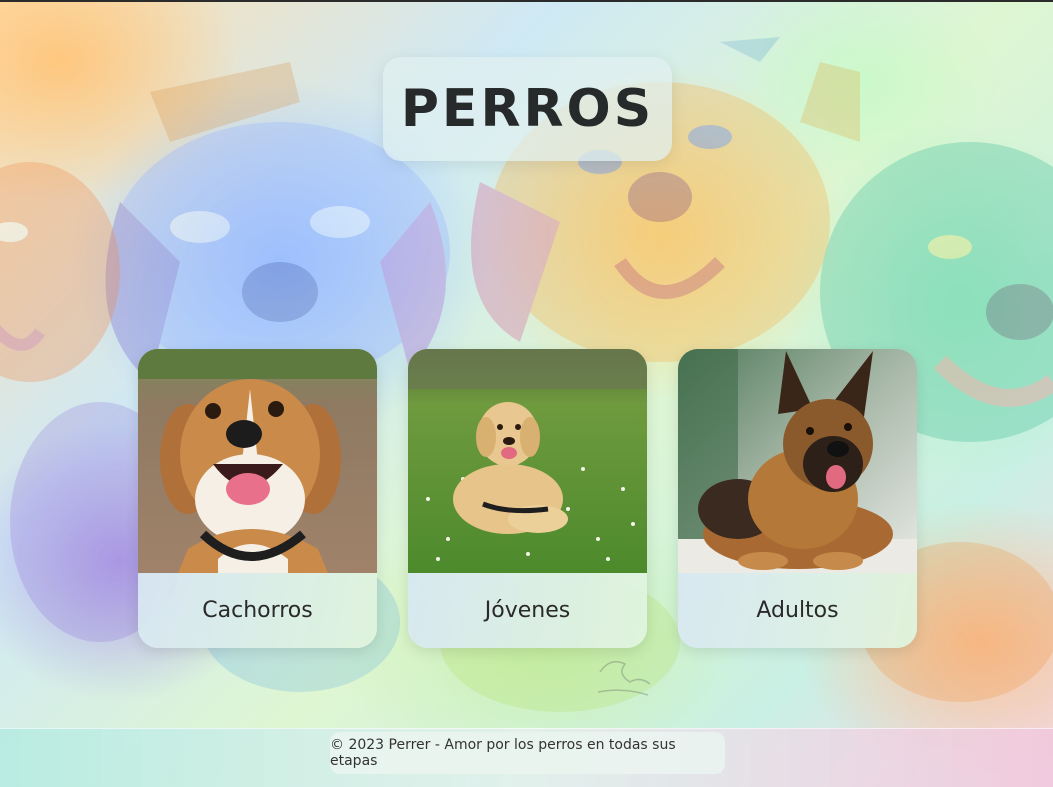 This screenshot has width=1053, height=787. I want to click on card-adultos: Adultos, so click(797, 498).